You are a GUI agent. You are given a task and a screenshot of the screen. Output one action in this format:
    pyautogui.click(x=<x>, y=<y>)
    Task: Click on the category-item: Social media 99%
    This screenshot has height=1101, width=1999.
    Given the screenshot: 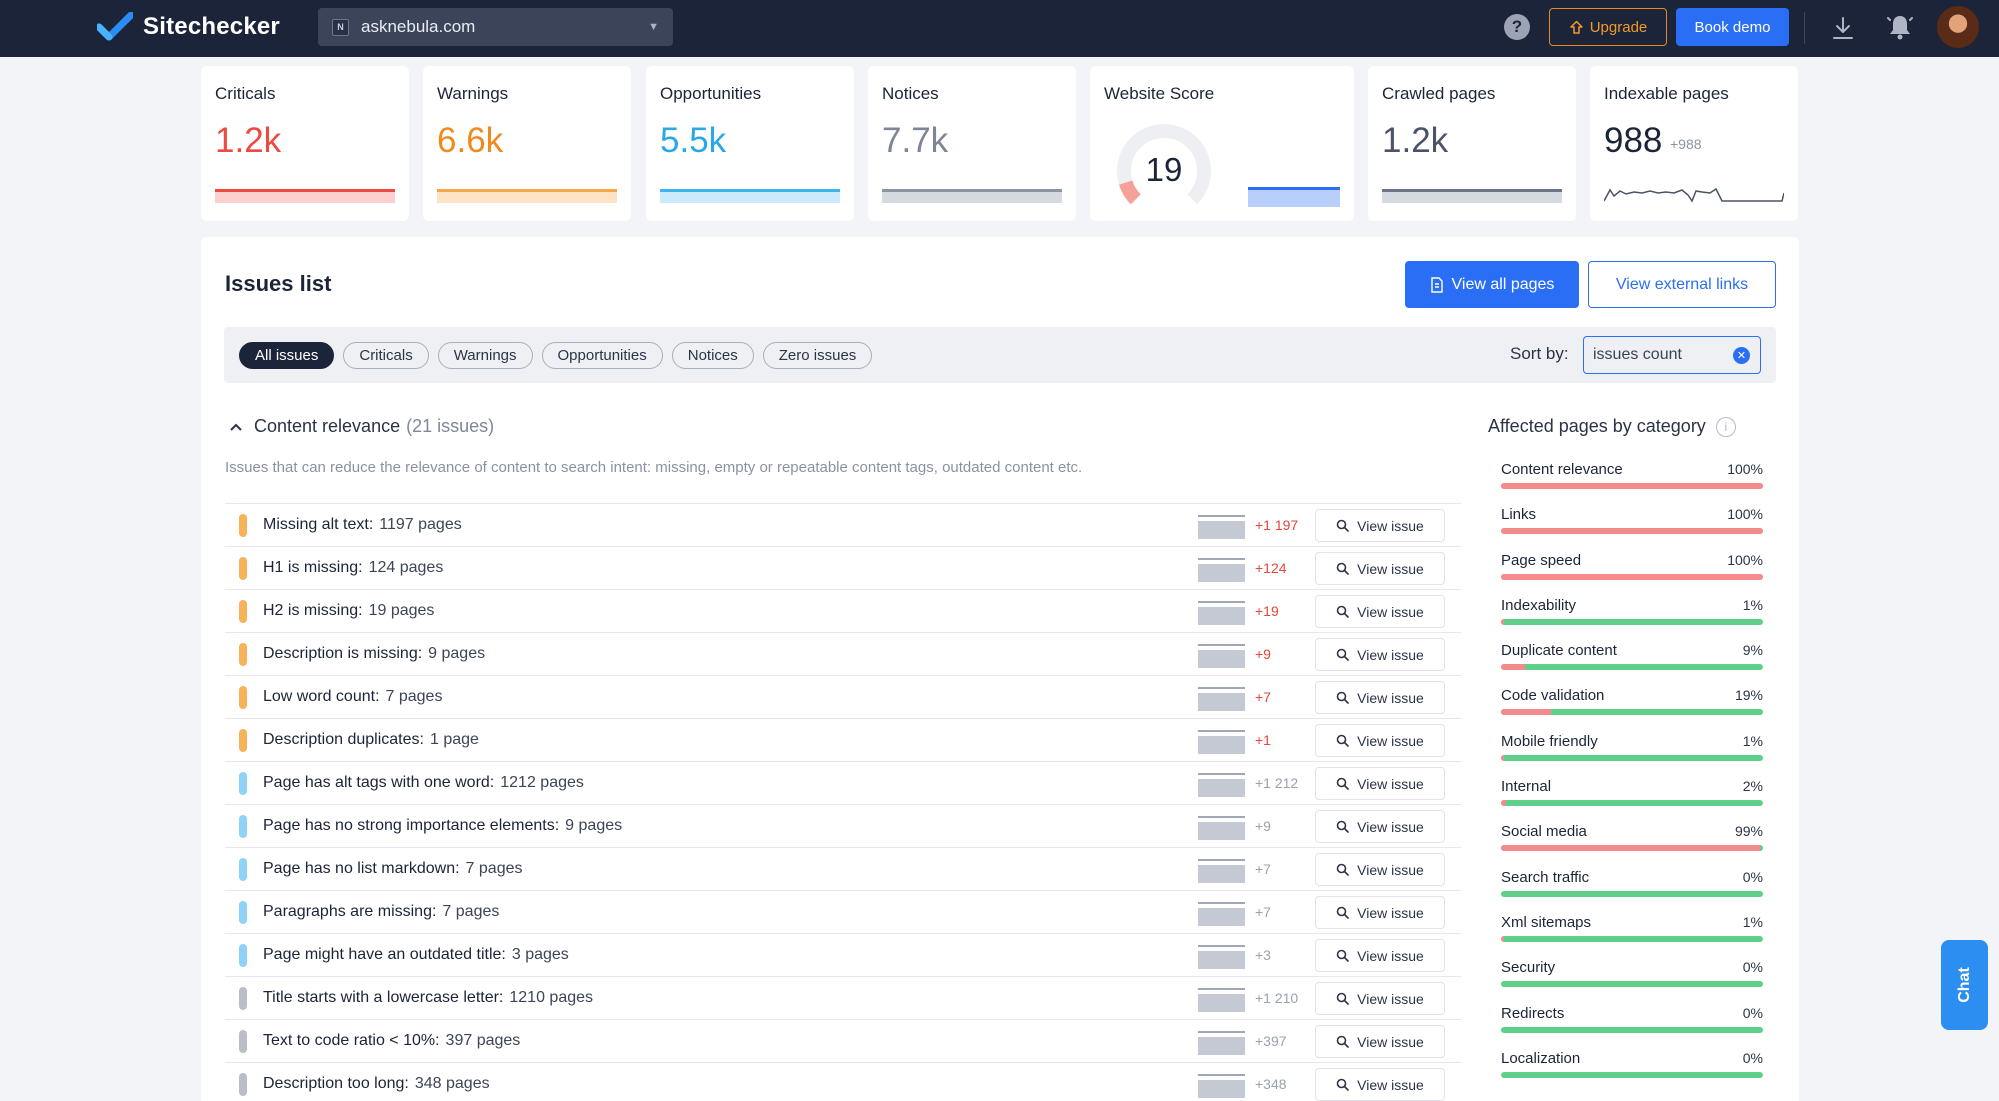 What is the action you would take?
    pyautogui.click(x=1632, y=835)
    